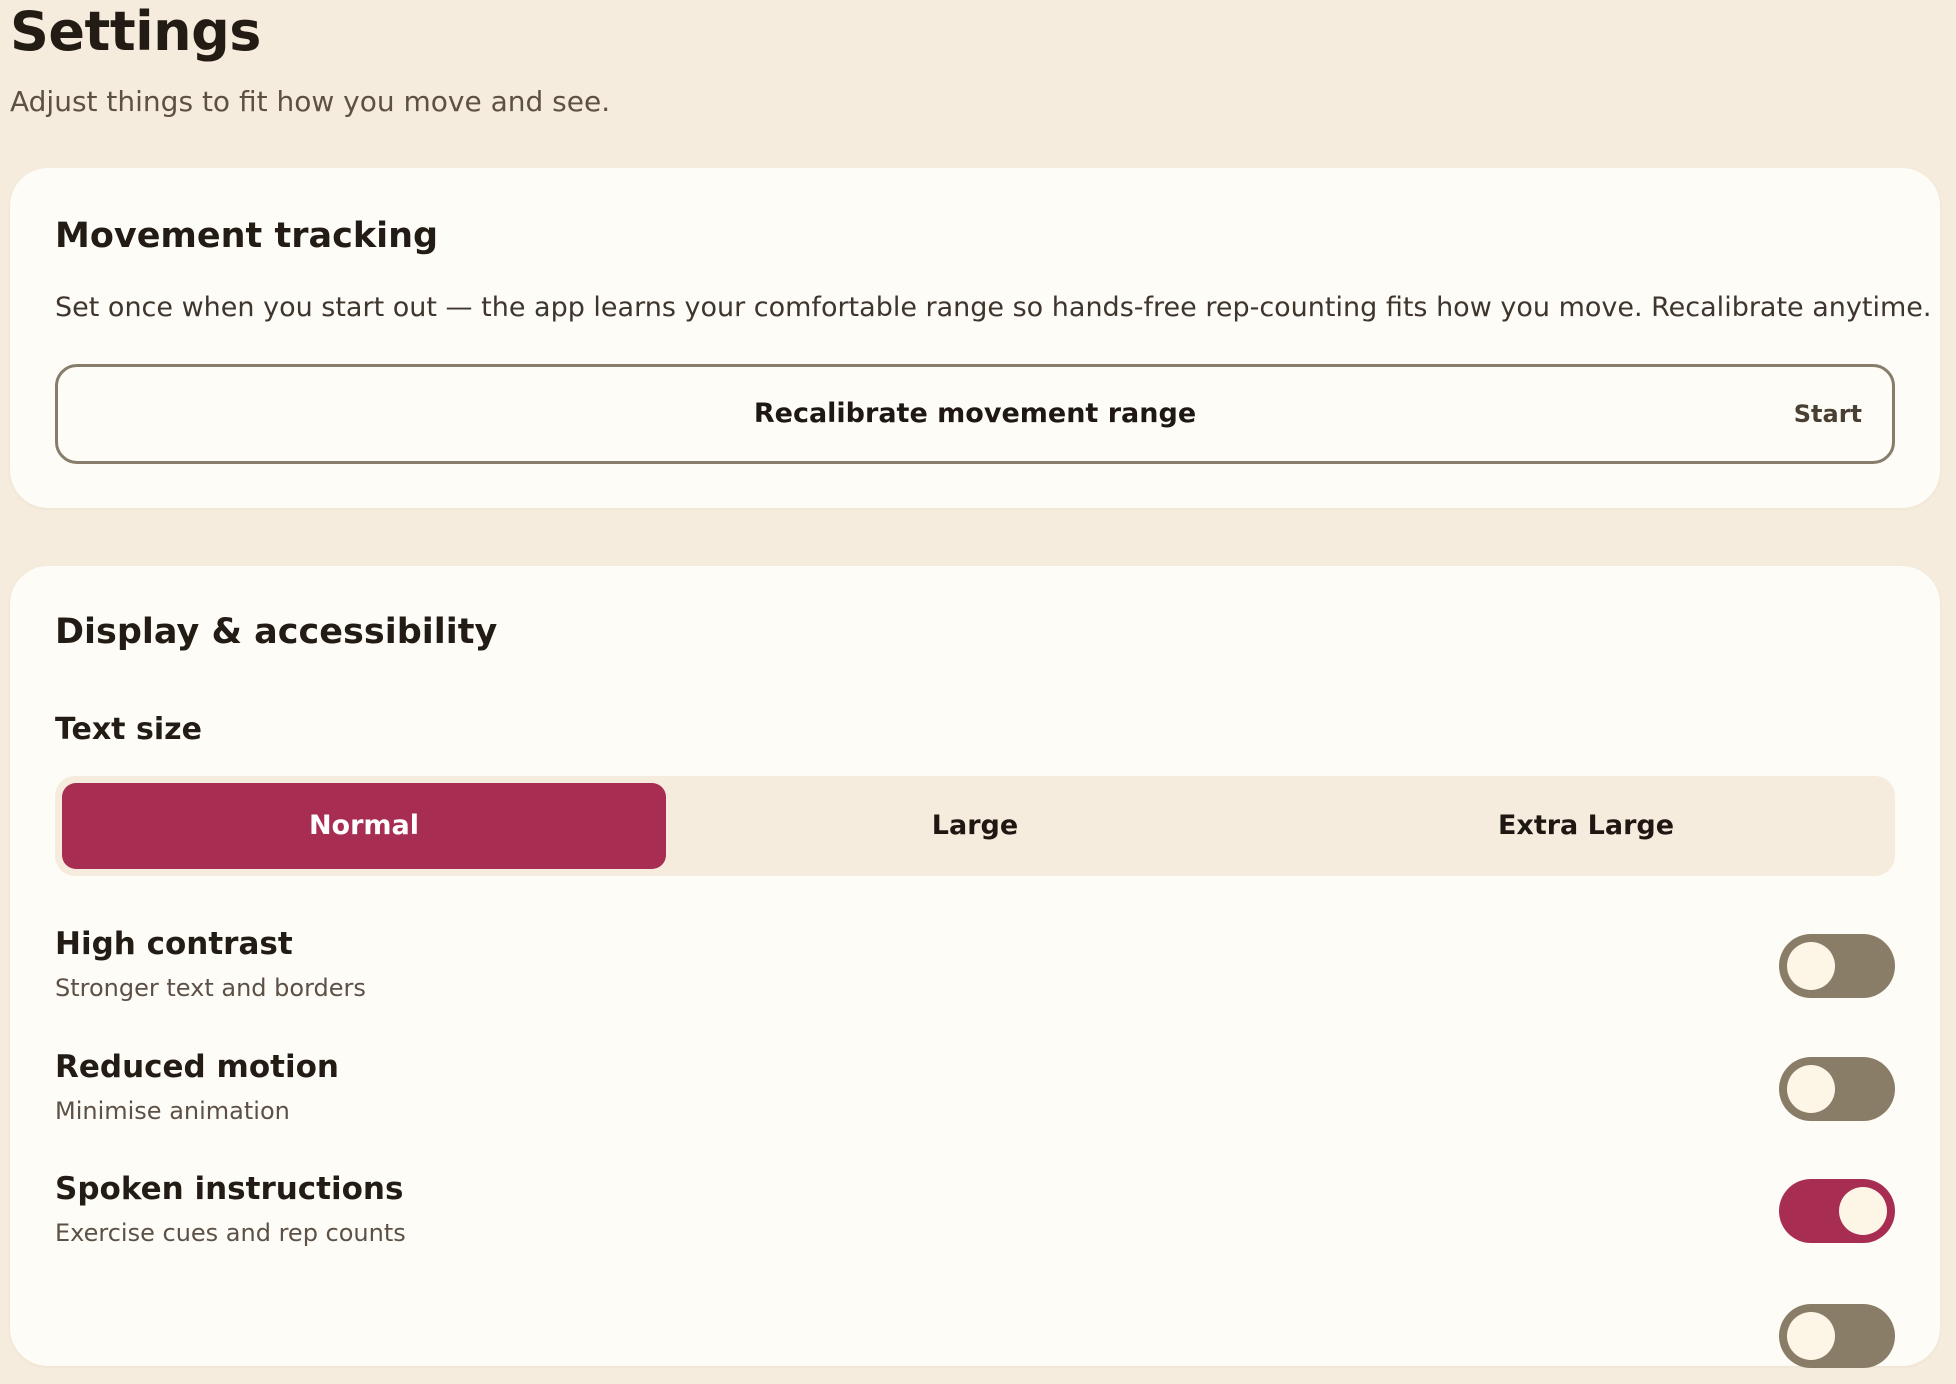 The width and height of the screenshot is (1956, 1384). I want to click on text-size-selector: Normal Large Extra Large, so click(975, 826).